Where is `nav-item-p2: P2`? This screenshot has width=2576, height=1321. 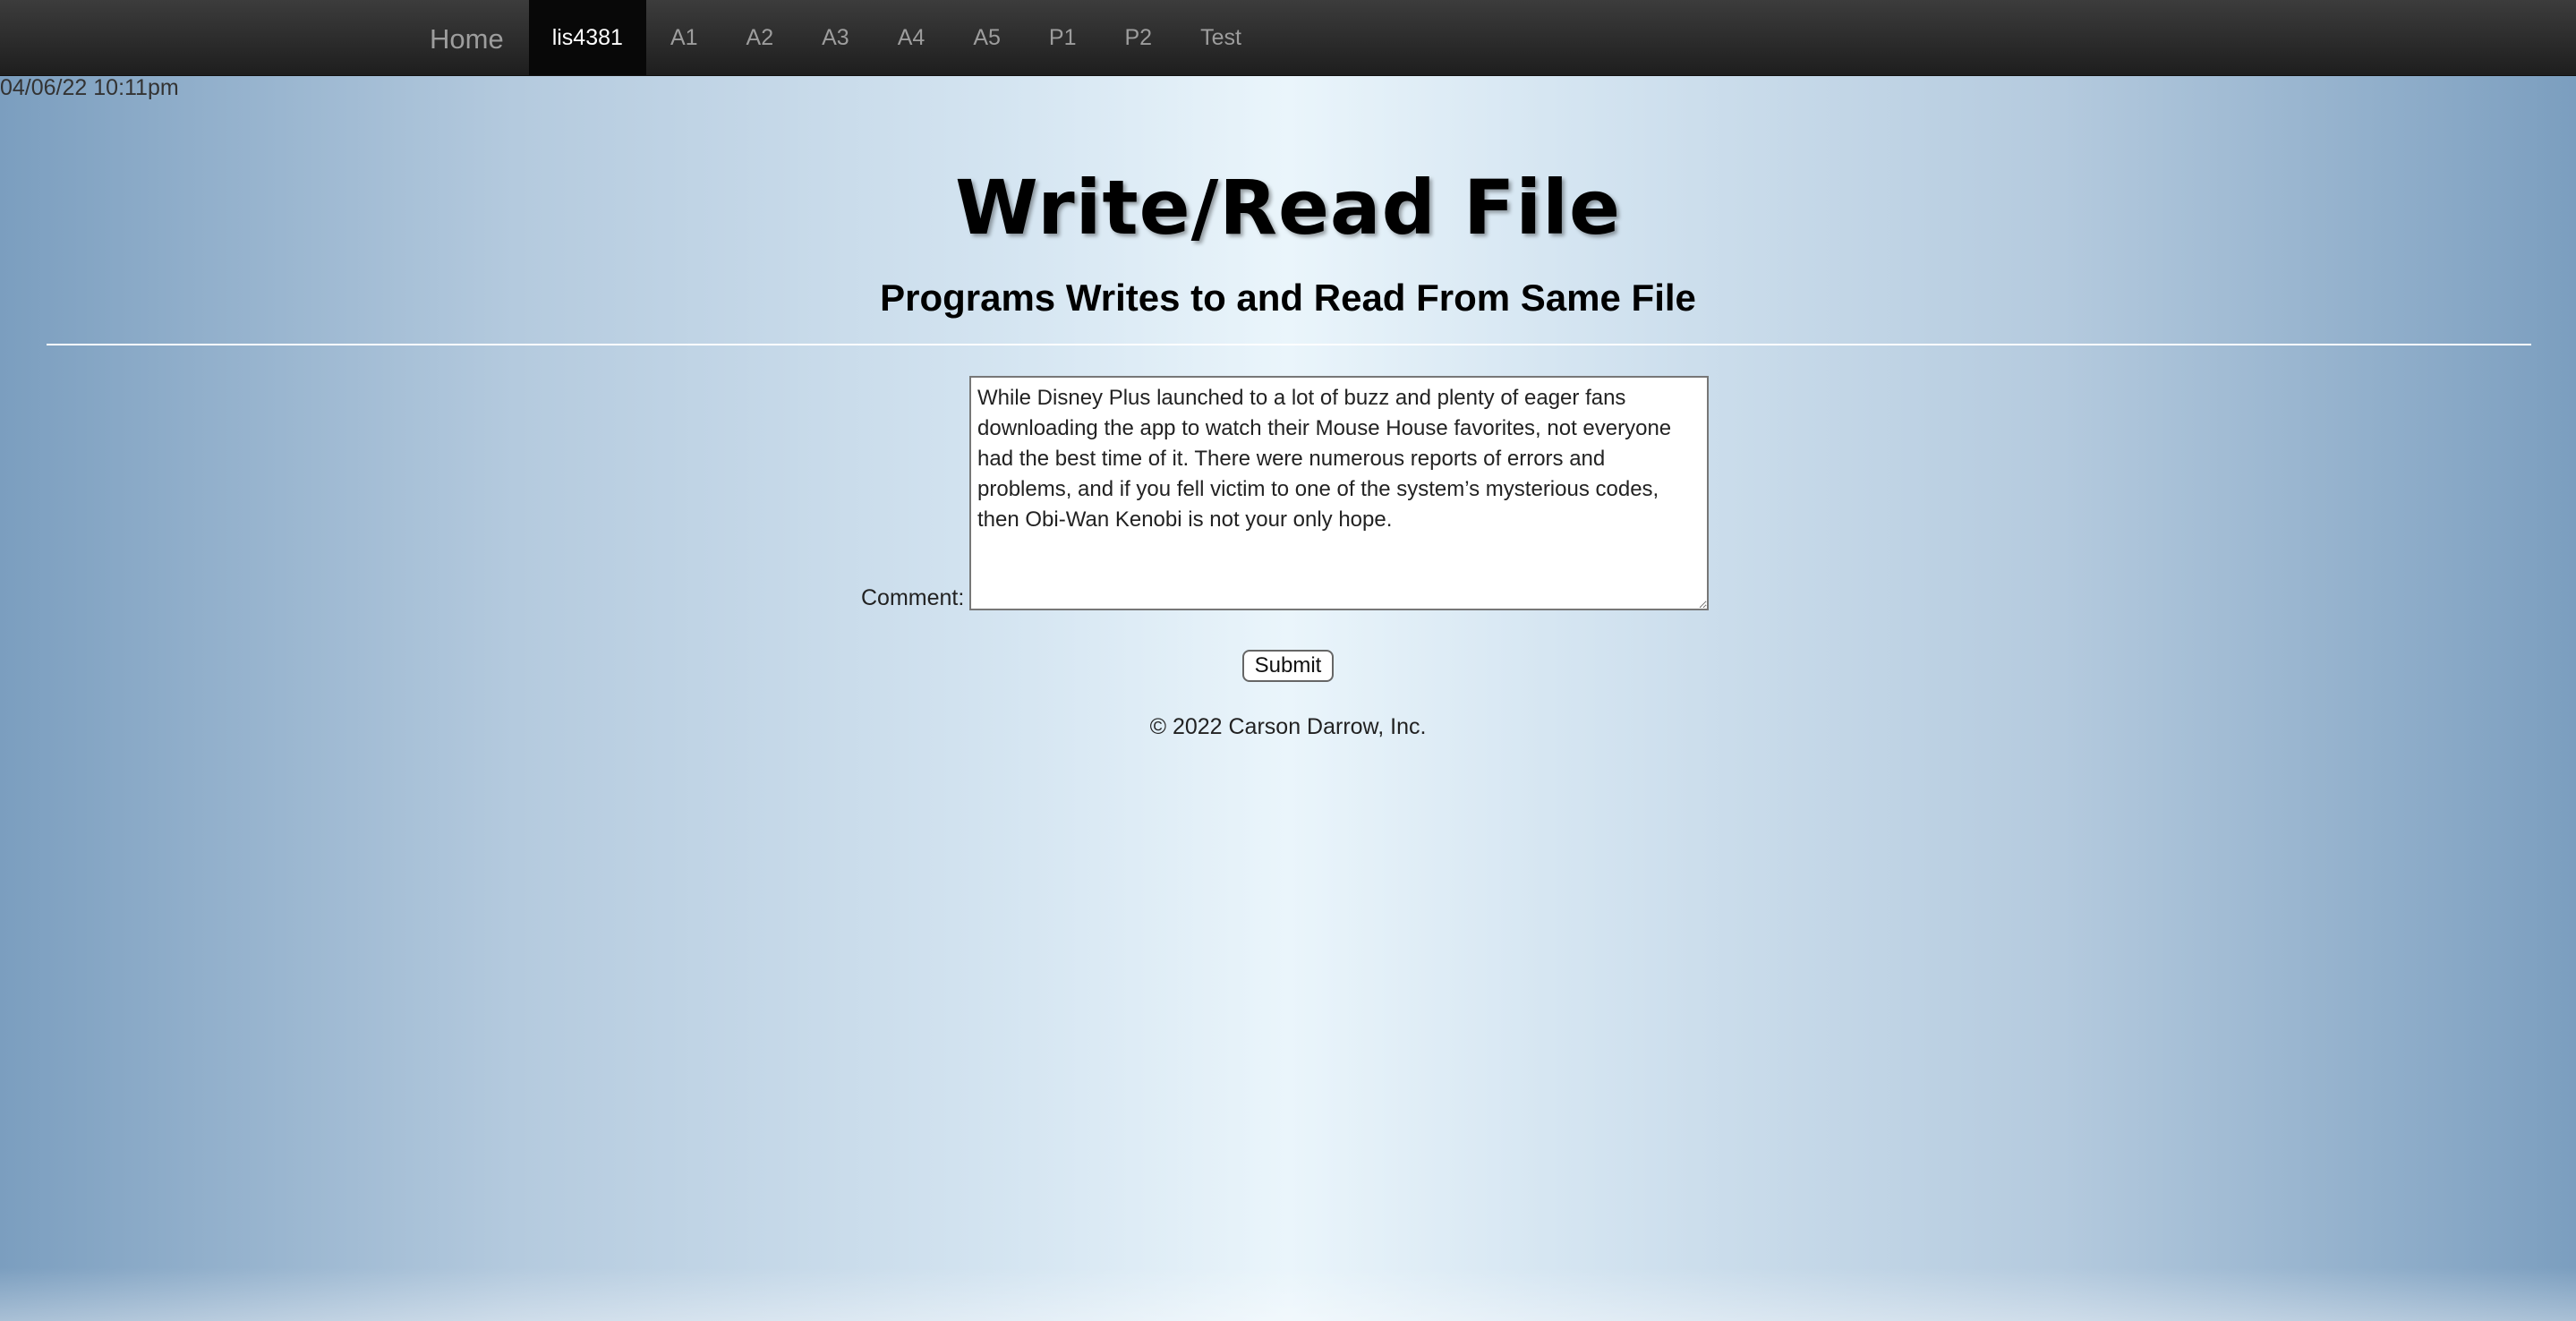 nav-item-p2: P2 is located at coordinates (1139, 37).